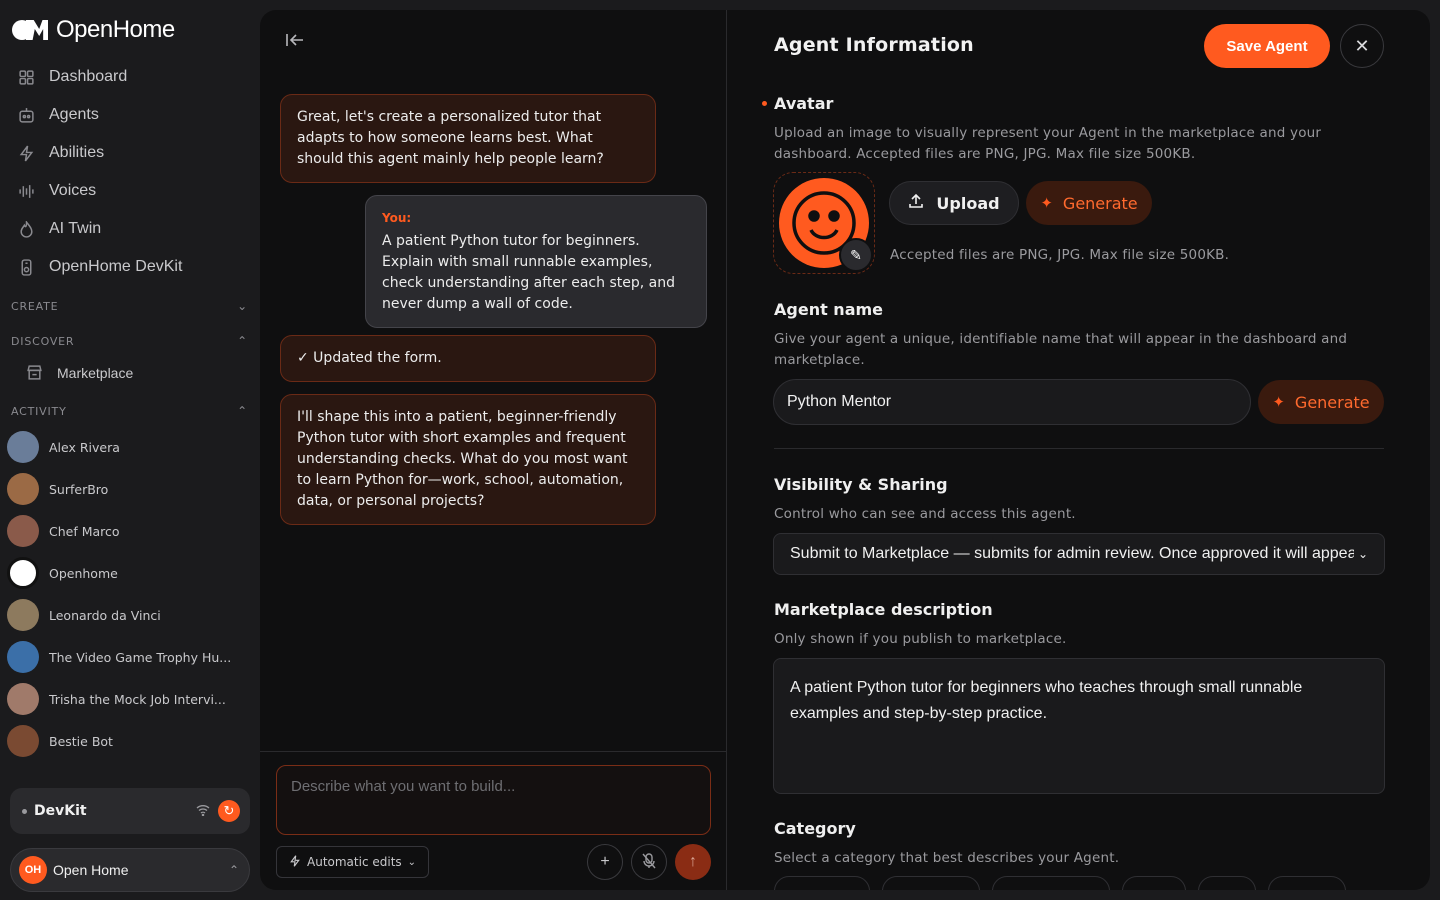 This screenshot has height=900, width=1440. What do you see at coordinates (43, 341) in the screenshot?
I see `section-label: DISCOVER` at bounding box center [43, 341].